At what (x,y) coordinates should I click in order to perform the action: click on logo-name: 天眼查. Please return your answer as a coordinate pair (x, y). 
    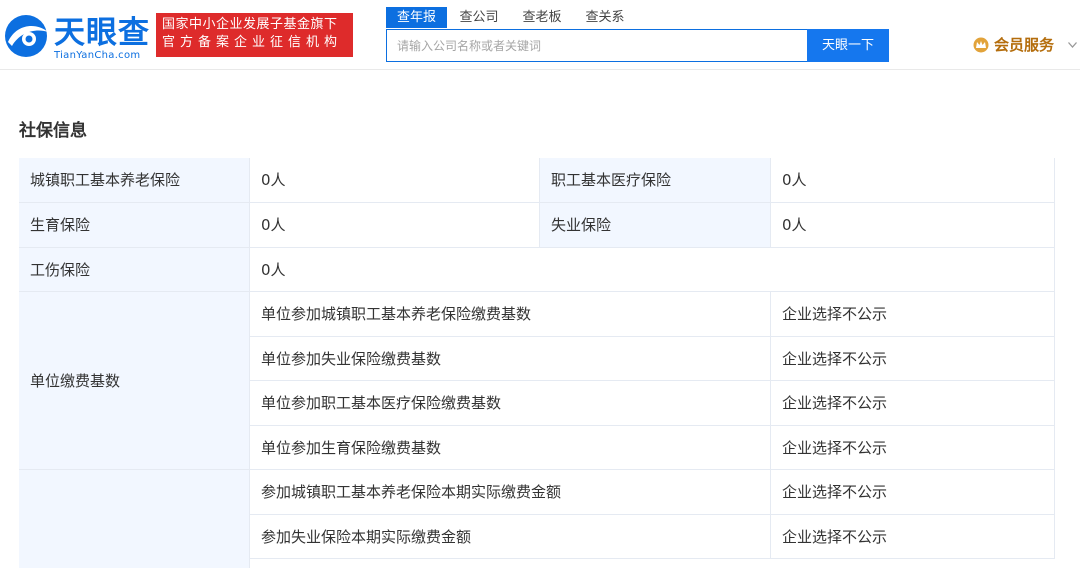
    Looking at the image, I should click on (102, 33).